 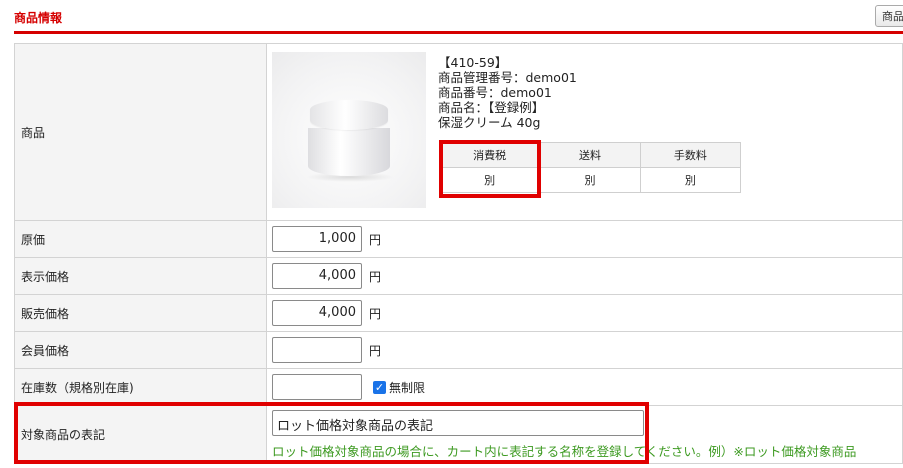 What do you see at coordinates (140, 276) in the screenshot?
I see `label-display-price: 表示価格` at bounding box center [140, 276].